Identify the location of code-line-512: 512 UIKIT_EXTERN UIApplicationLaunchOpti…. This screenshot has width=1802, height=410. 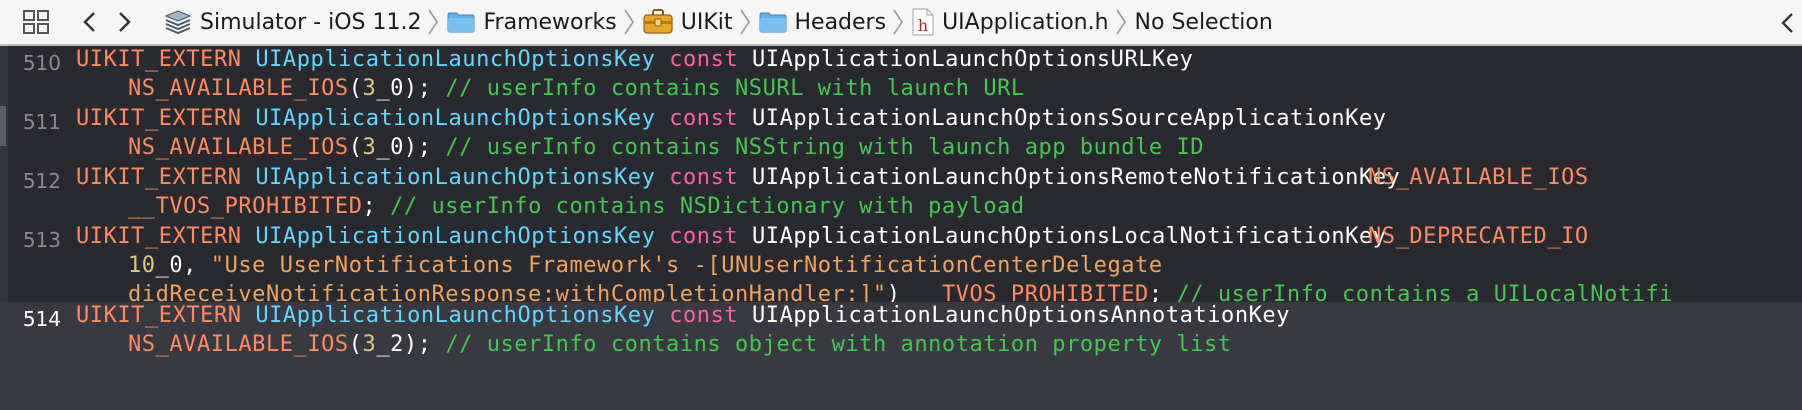
(901, 193).